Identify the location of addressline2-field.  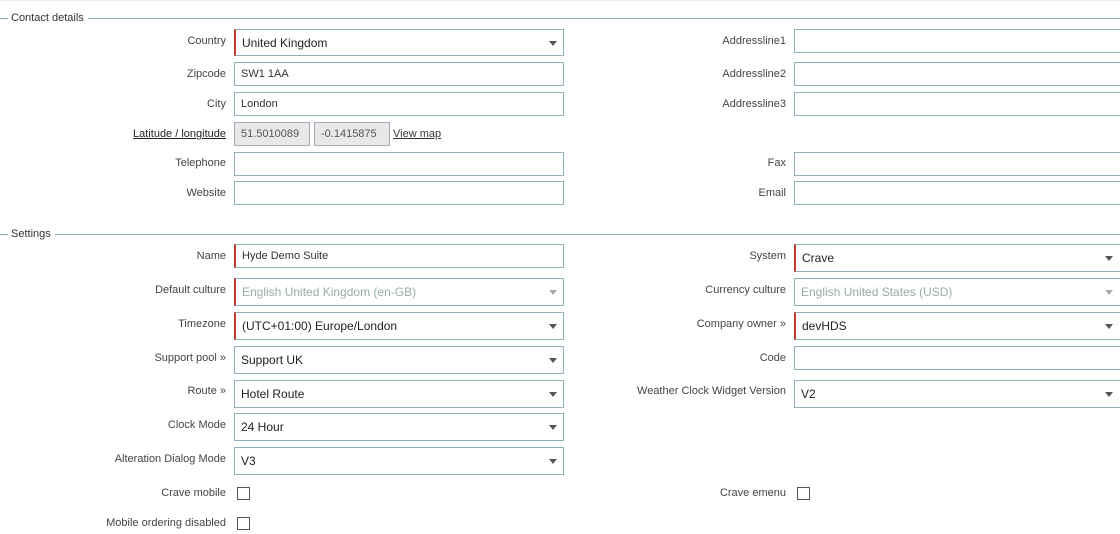
(957, 74).